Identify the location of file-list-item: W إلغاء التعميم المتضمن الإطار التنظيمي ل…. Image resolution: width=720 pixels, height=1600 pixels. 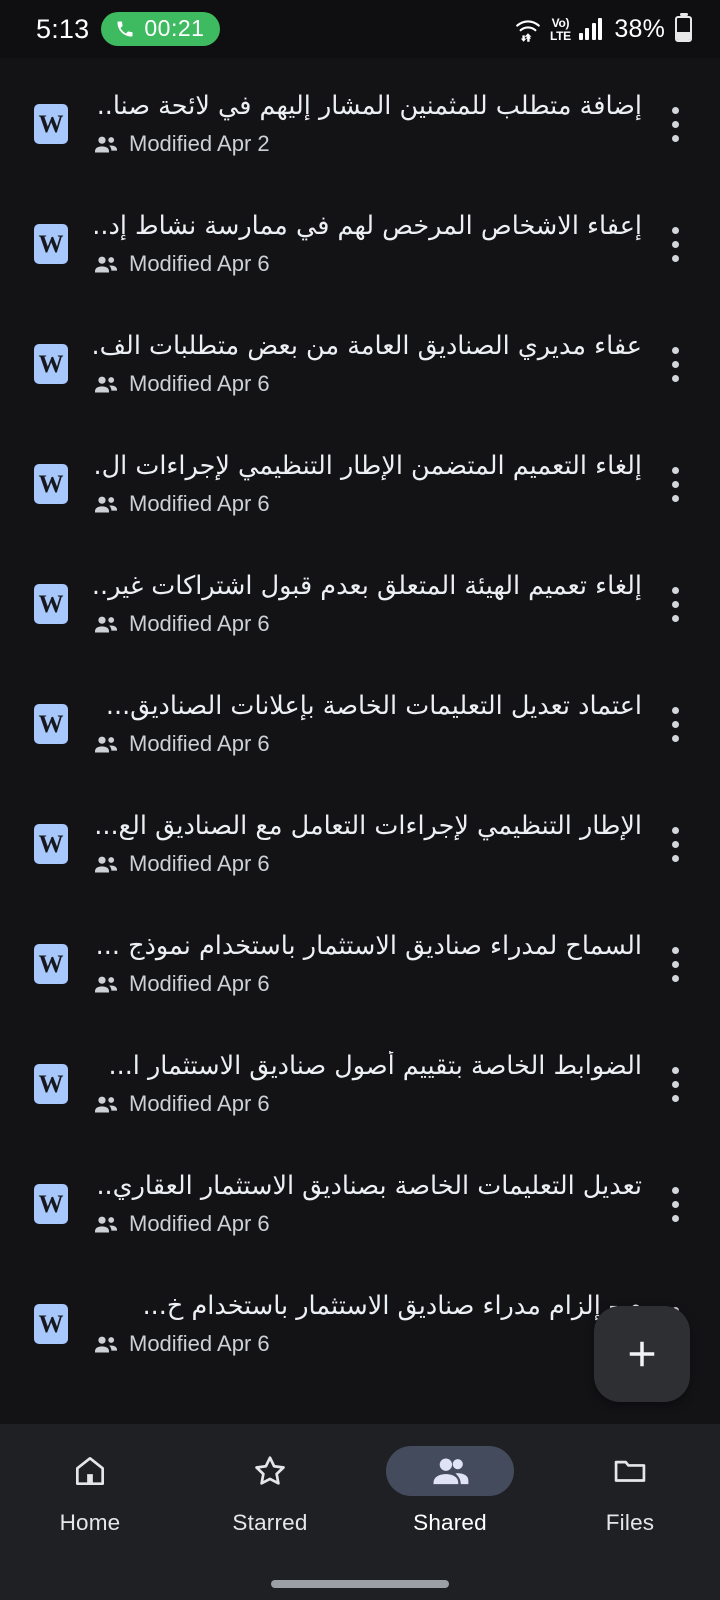
(360, 484).